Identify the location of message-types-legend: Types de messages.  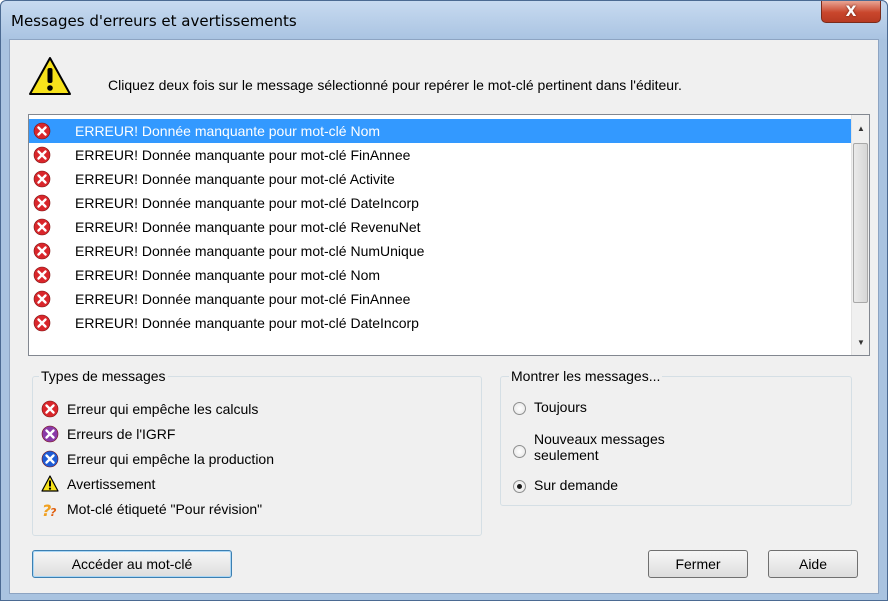
(103, 376).